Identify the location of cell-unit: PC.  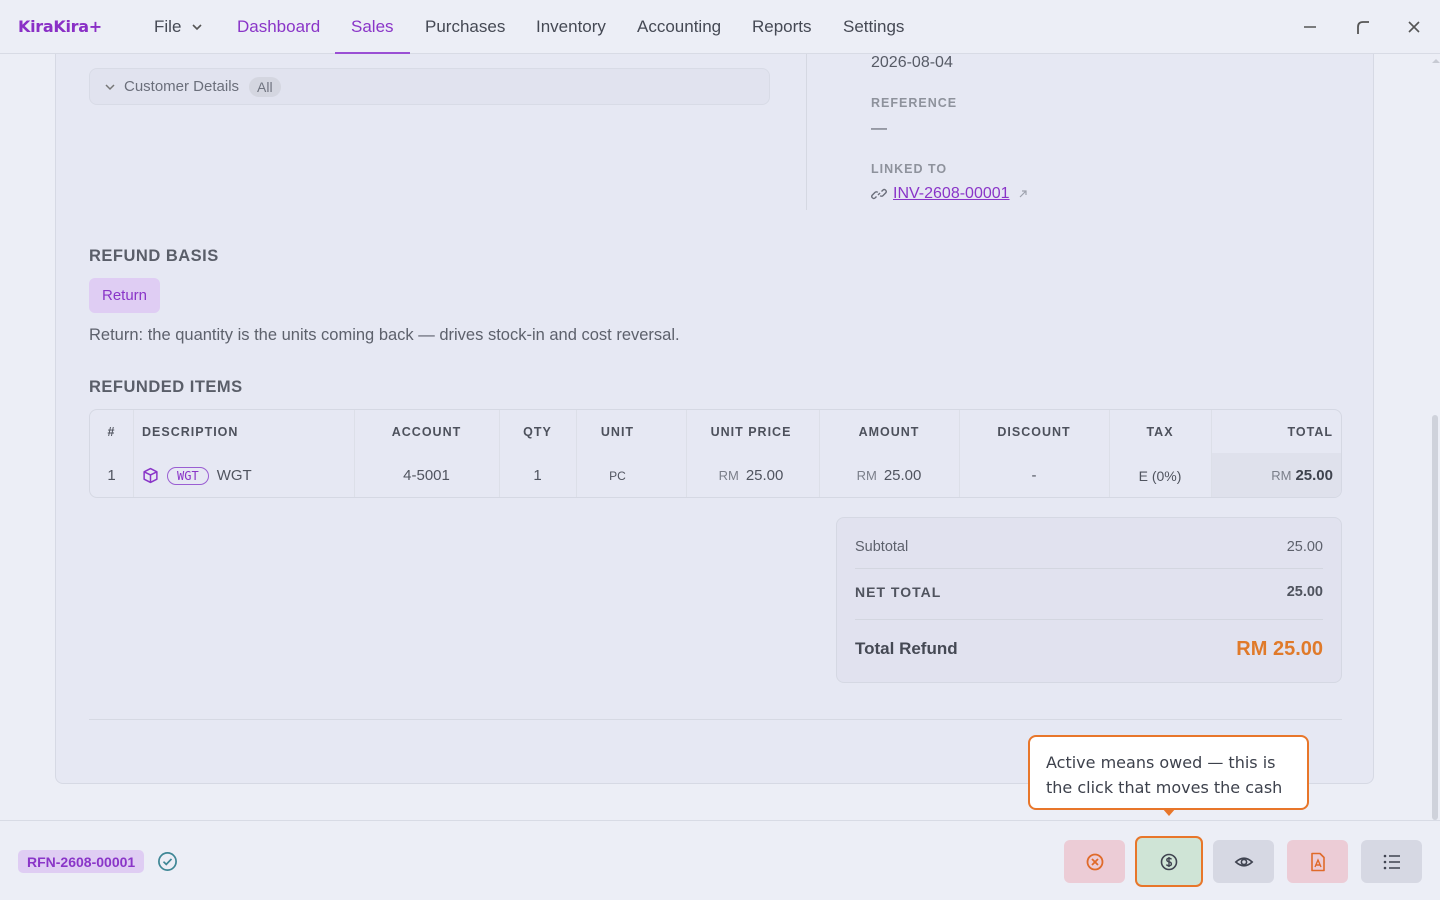
(617, 475).